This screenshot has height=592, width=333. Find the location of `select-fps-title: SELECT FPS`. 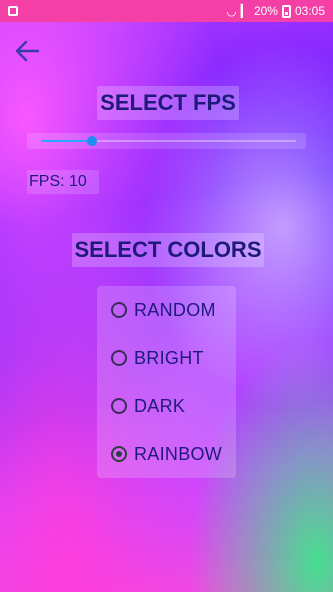

select-fps-title: SELECT FPS is located at coordinates (168, 103).